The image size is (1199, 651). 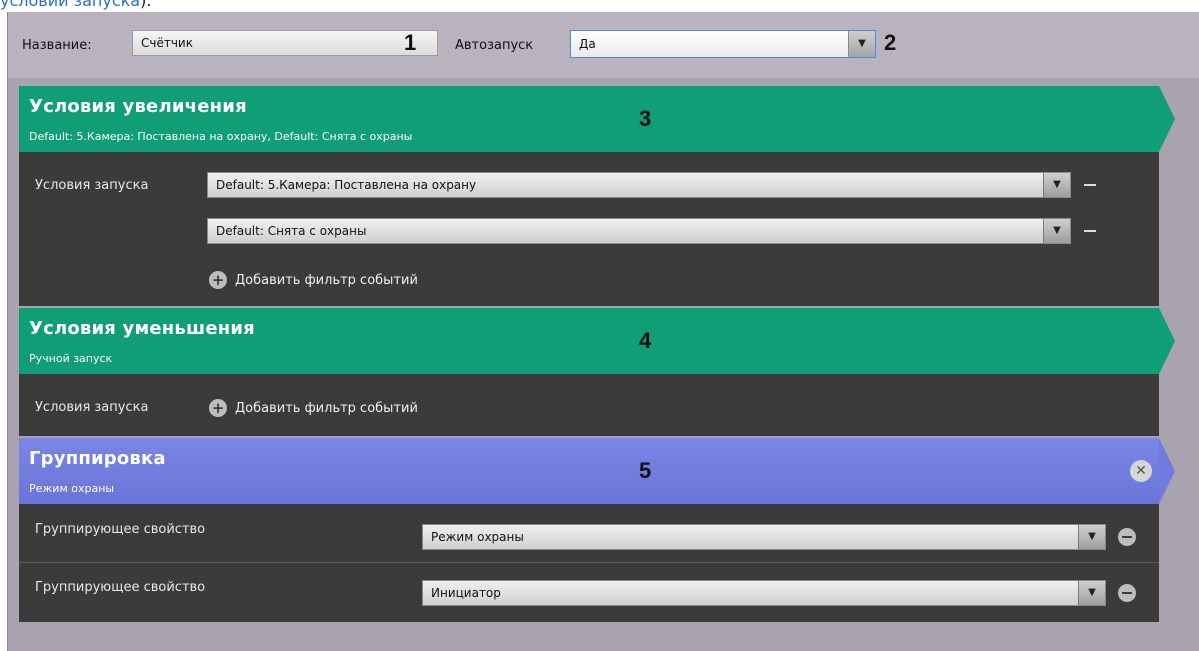 I want to click on grouping-title: Группировка, so click(x=97, y=458).